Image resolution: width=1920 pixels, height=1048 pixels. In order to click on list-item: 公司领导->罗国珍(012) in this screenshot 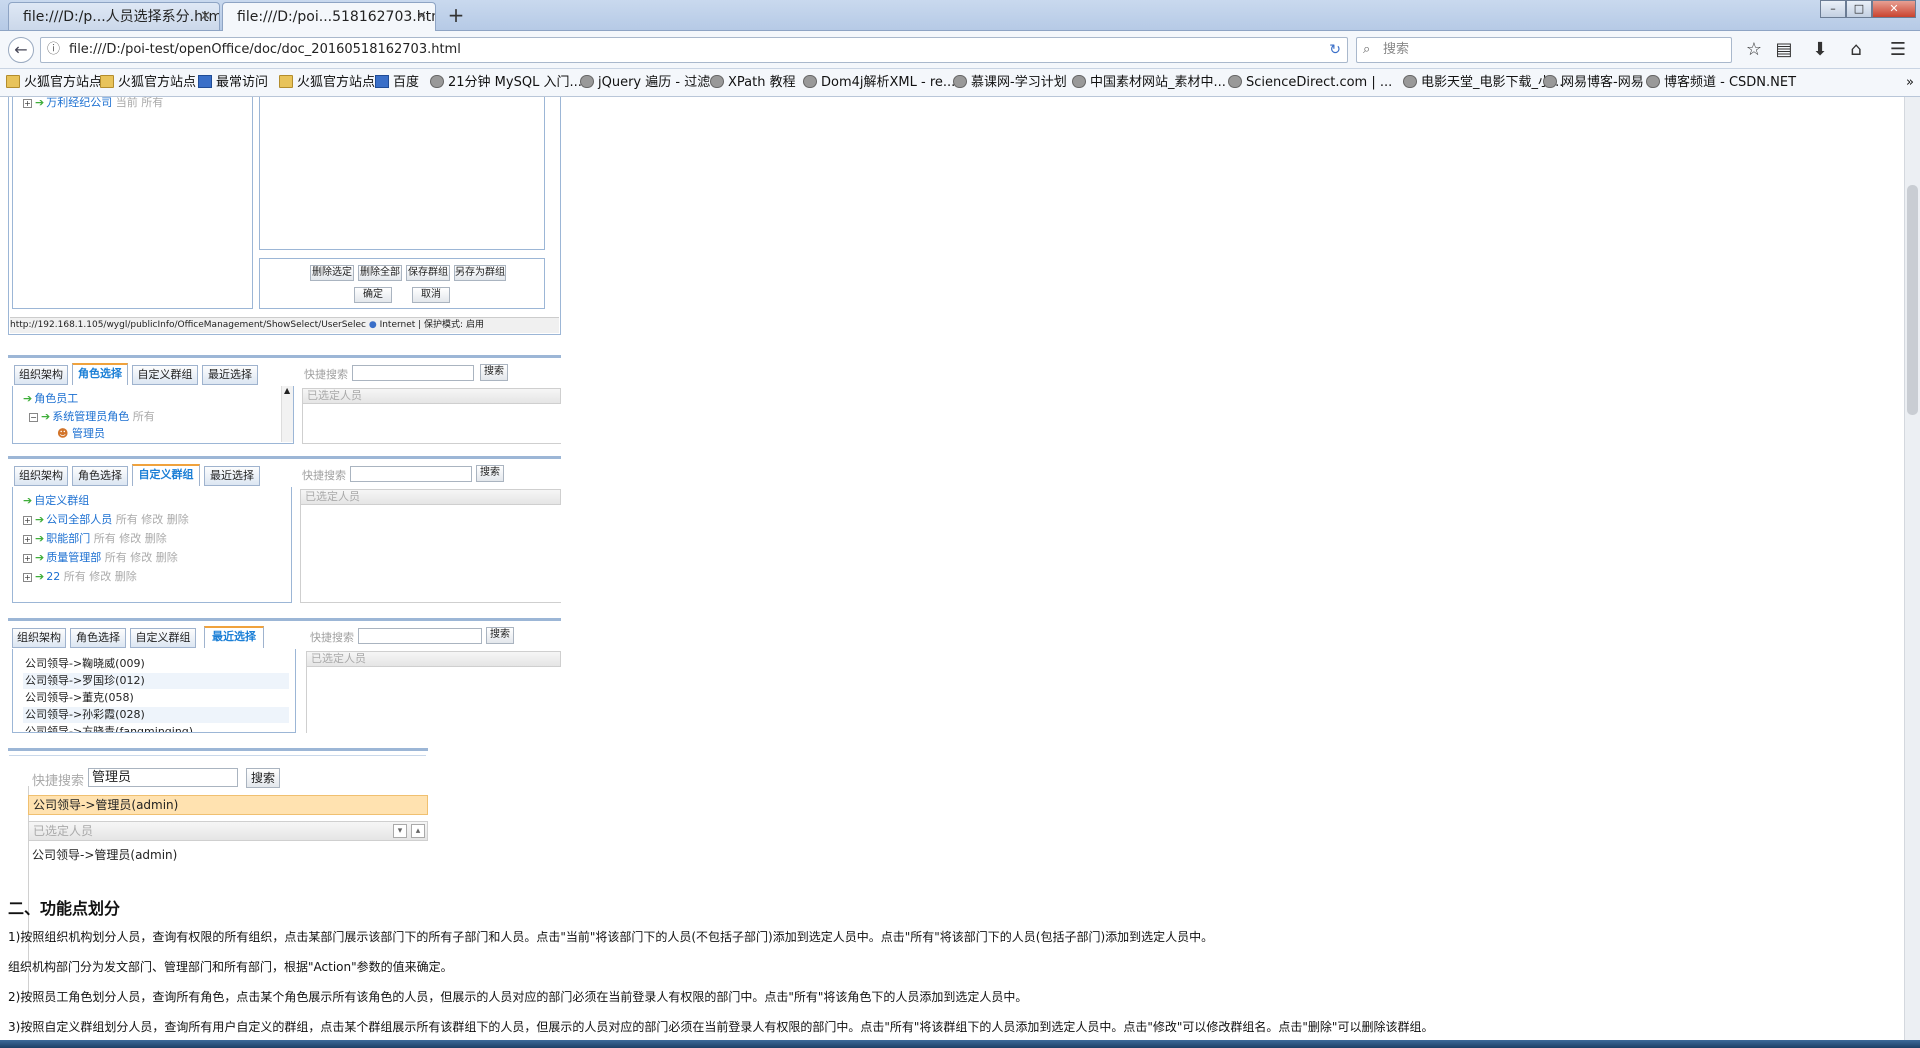, I will do `click(156, 681)`.